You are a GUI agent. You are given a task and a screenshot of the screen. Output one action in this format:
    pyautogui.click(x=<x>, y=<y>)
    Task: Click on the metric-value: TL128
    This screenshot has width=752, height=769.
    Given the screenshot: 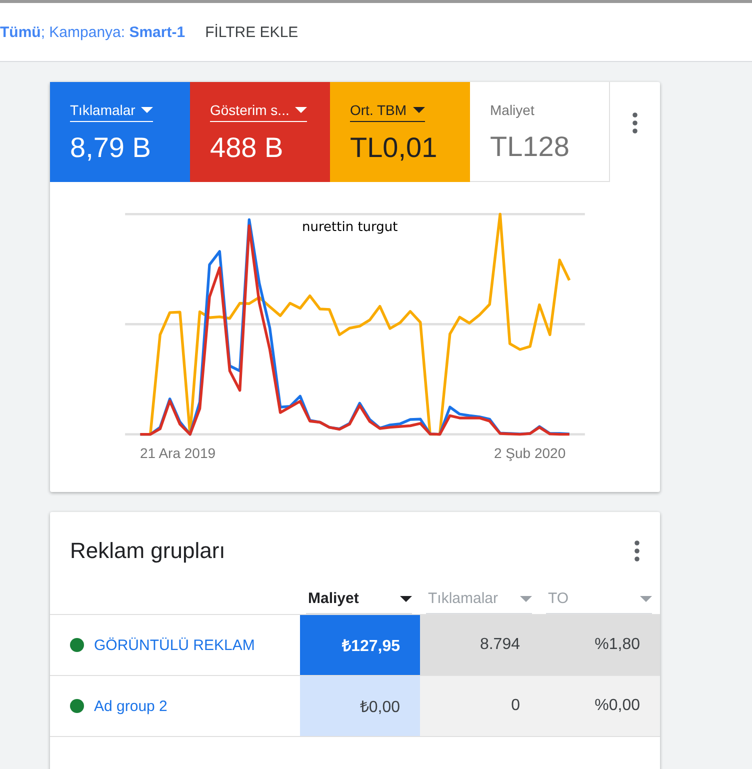 What is the action you would take?
    pyautogui.click(x=530, y=147)
    